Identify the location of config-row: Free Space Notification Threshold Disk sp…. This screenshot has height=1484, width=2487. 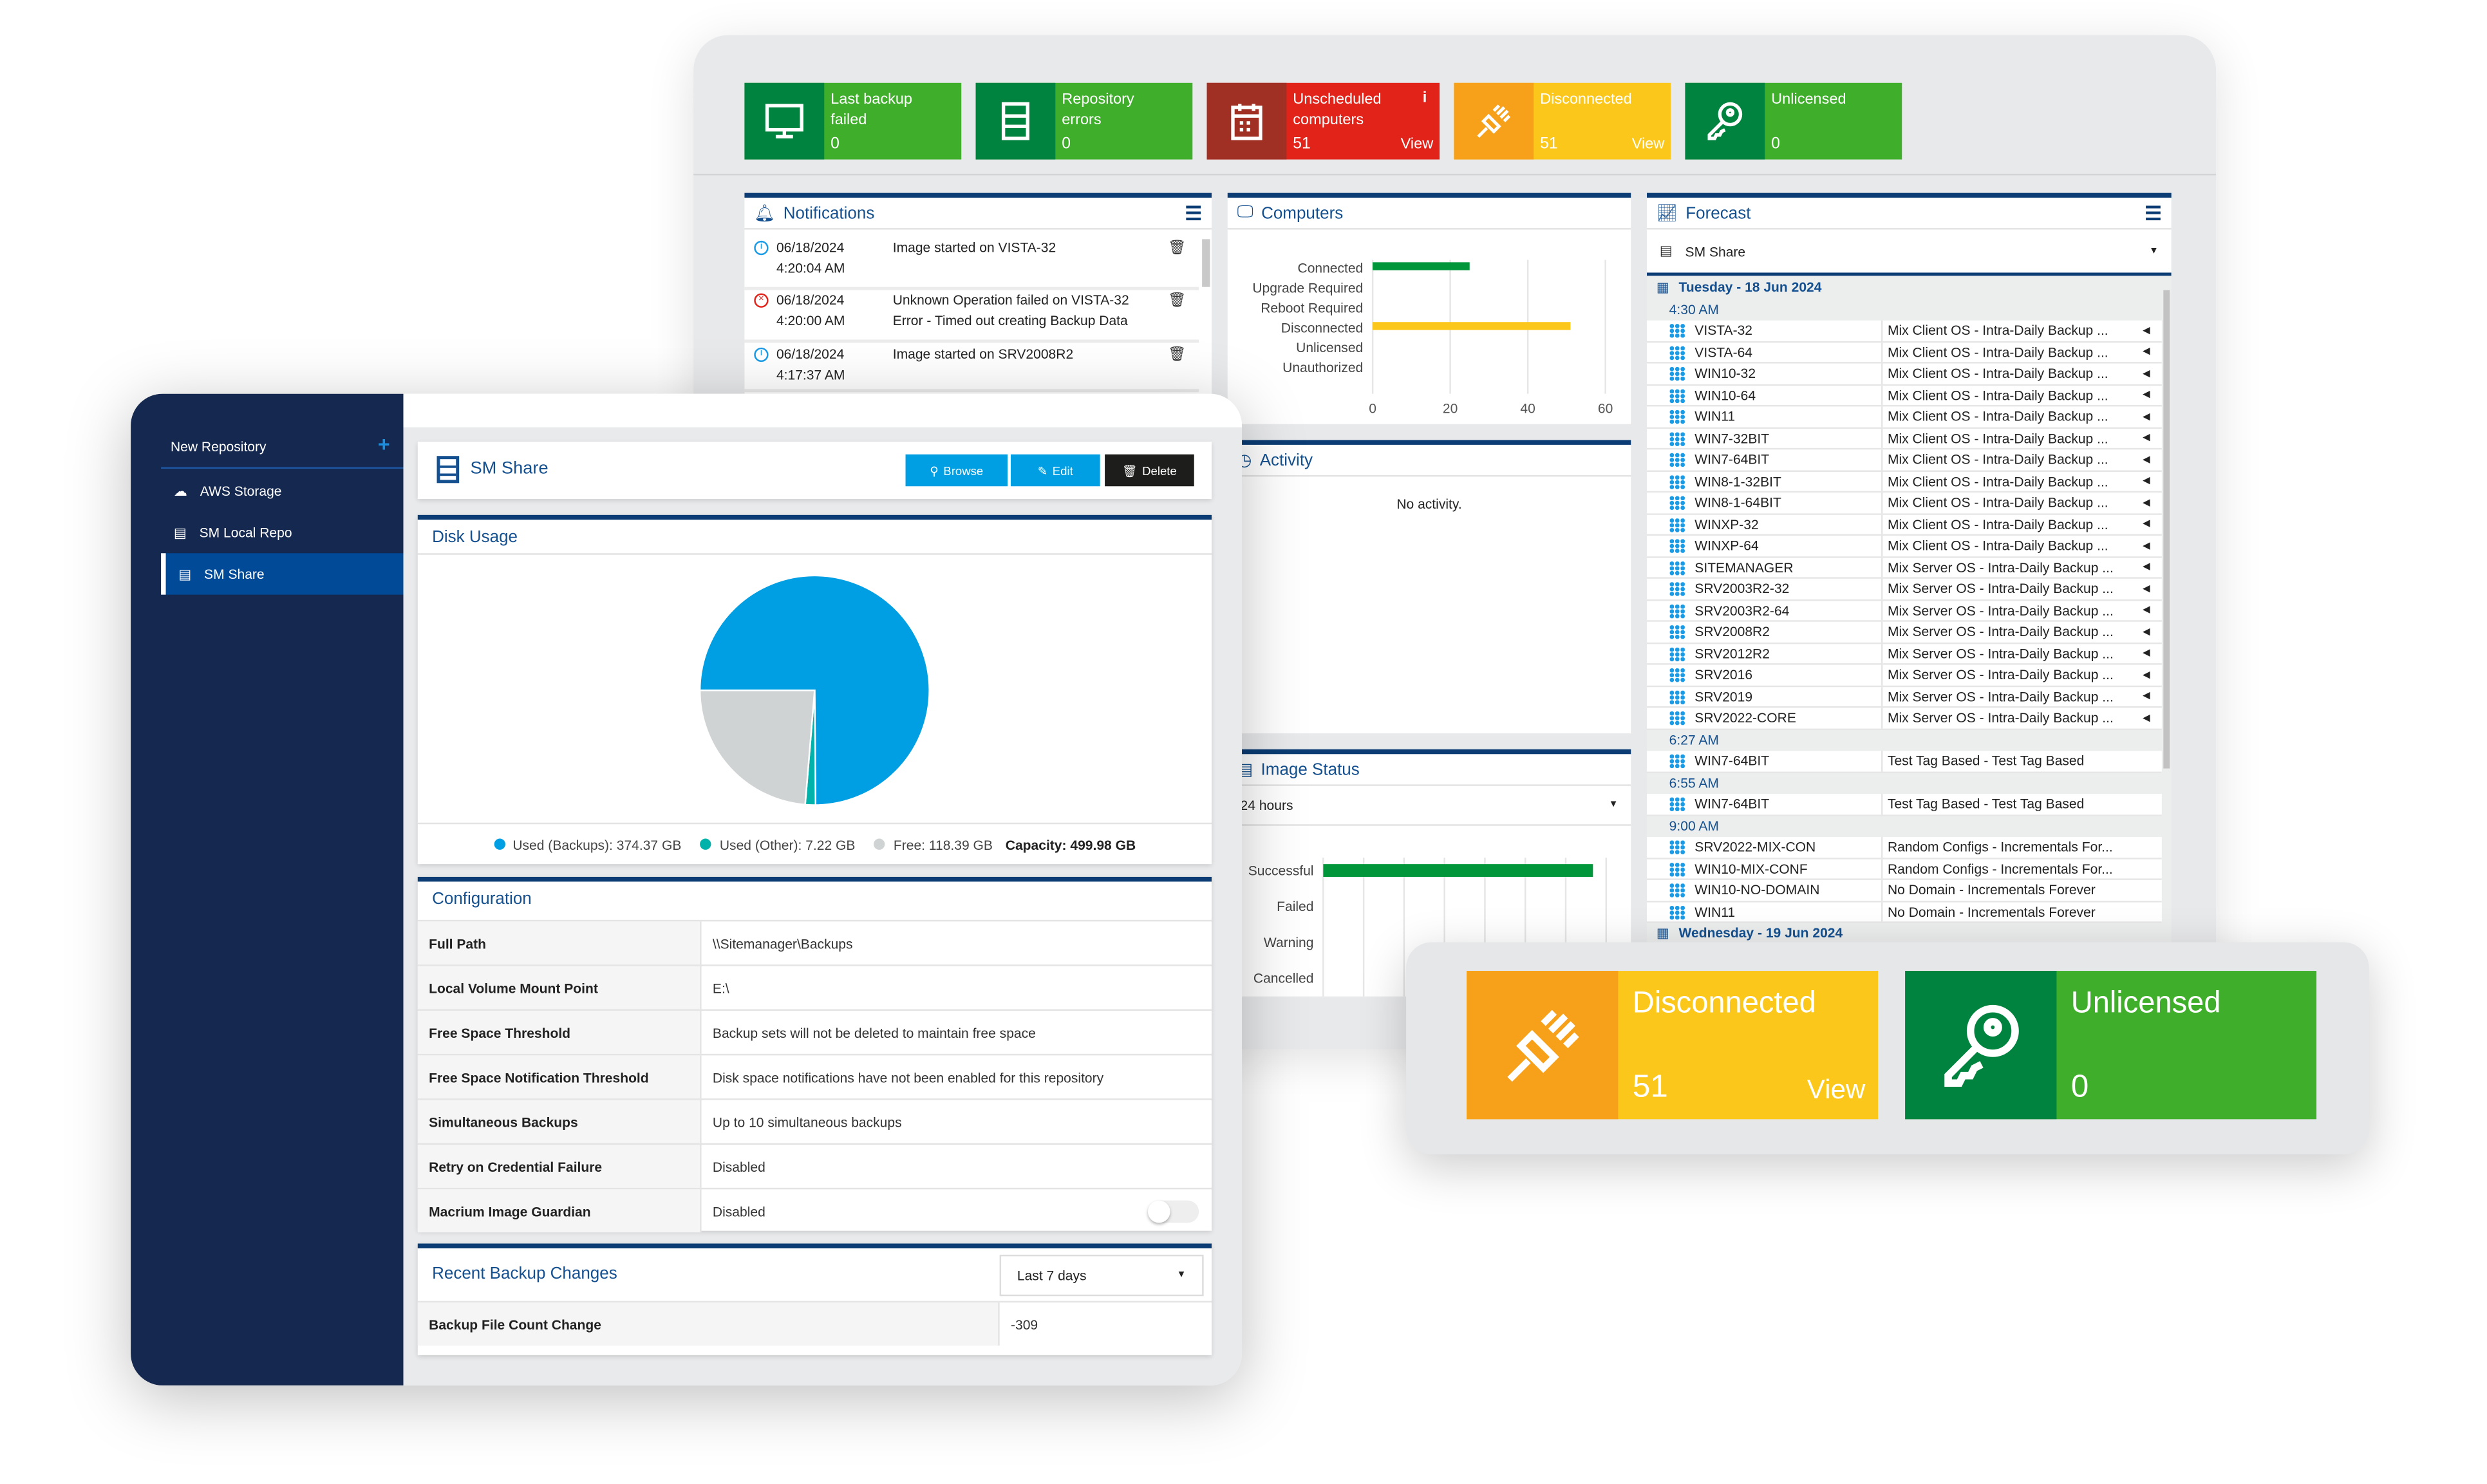
(814, 1076).